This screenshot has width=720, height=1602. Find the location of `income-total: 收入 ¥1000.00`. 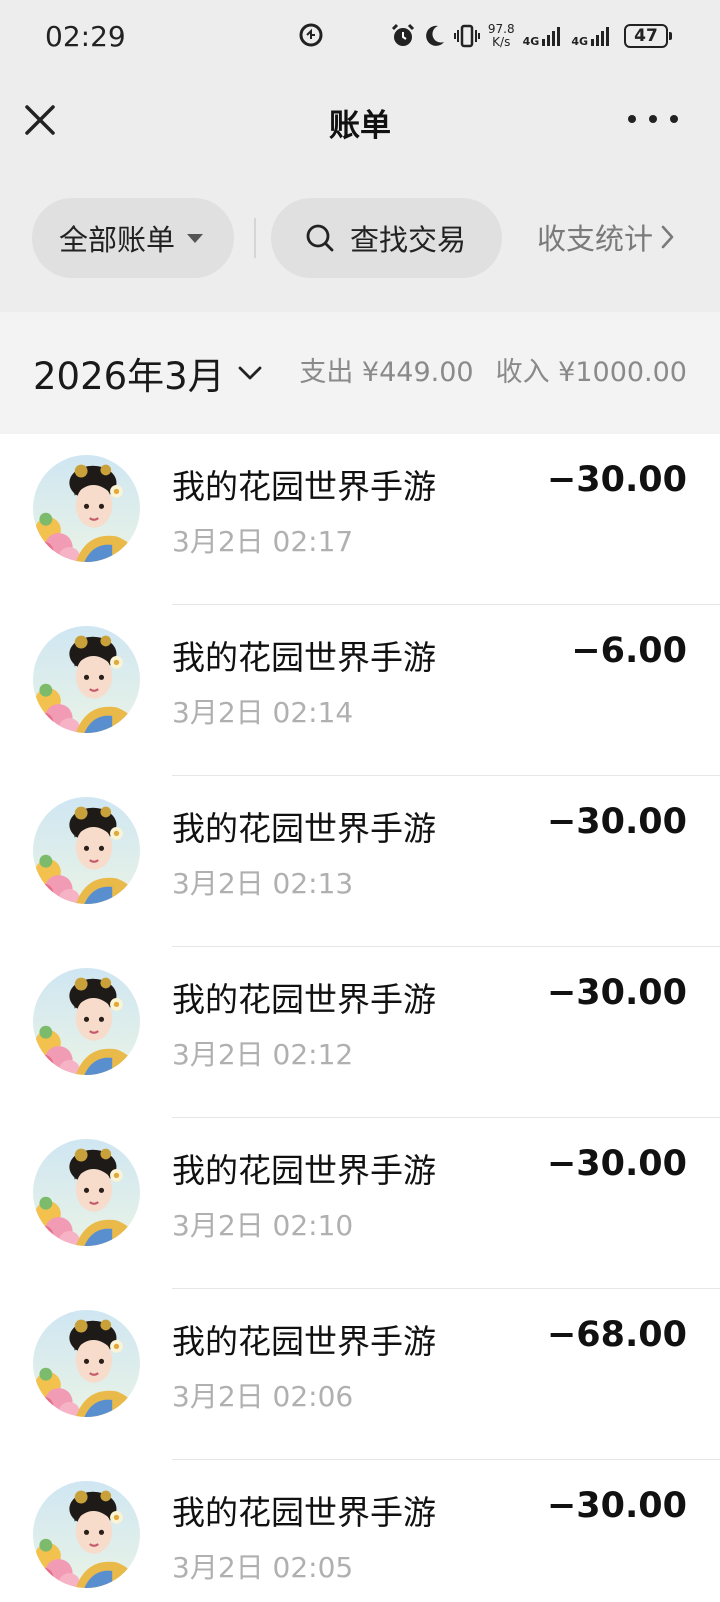

income-total: 收入 ¥1000.00 is located at coordinates (591, 372).